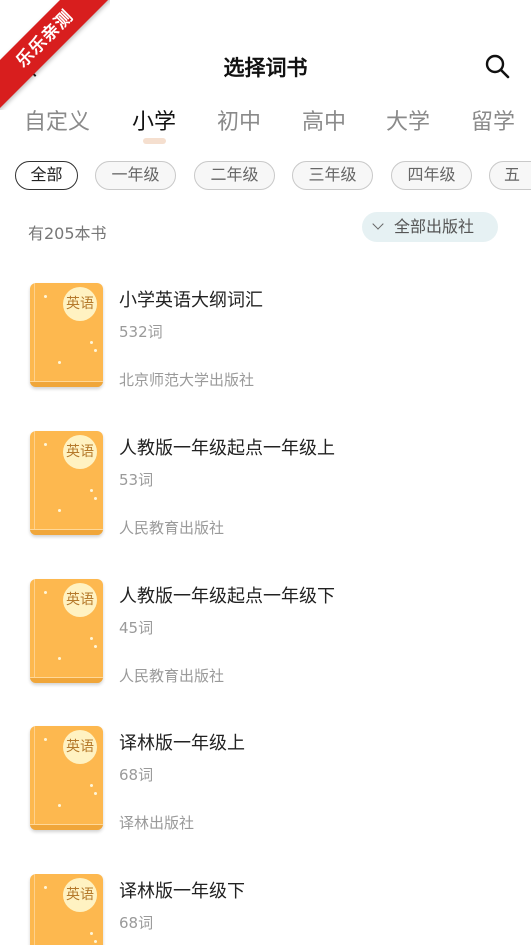 This screenshot has width=531, height=945. Describe the element at coordinates (141, 332) in the screenshot. I see `book-word-count: 532词` at that location.